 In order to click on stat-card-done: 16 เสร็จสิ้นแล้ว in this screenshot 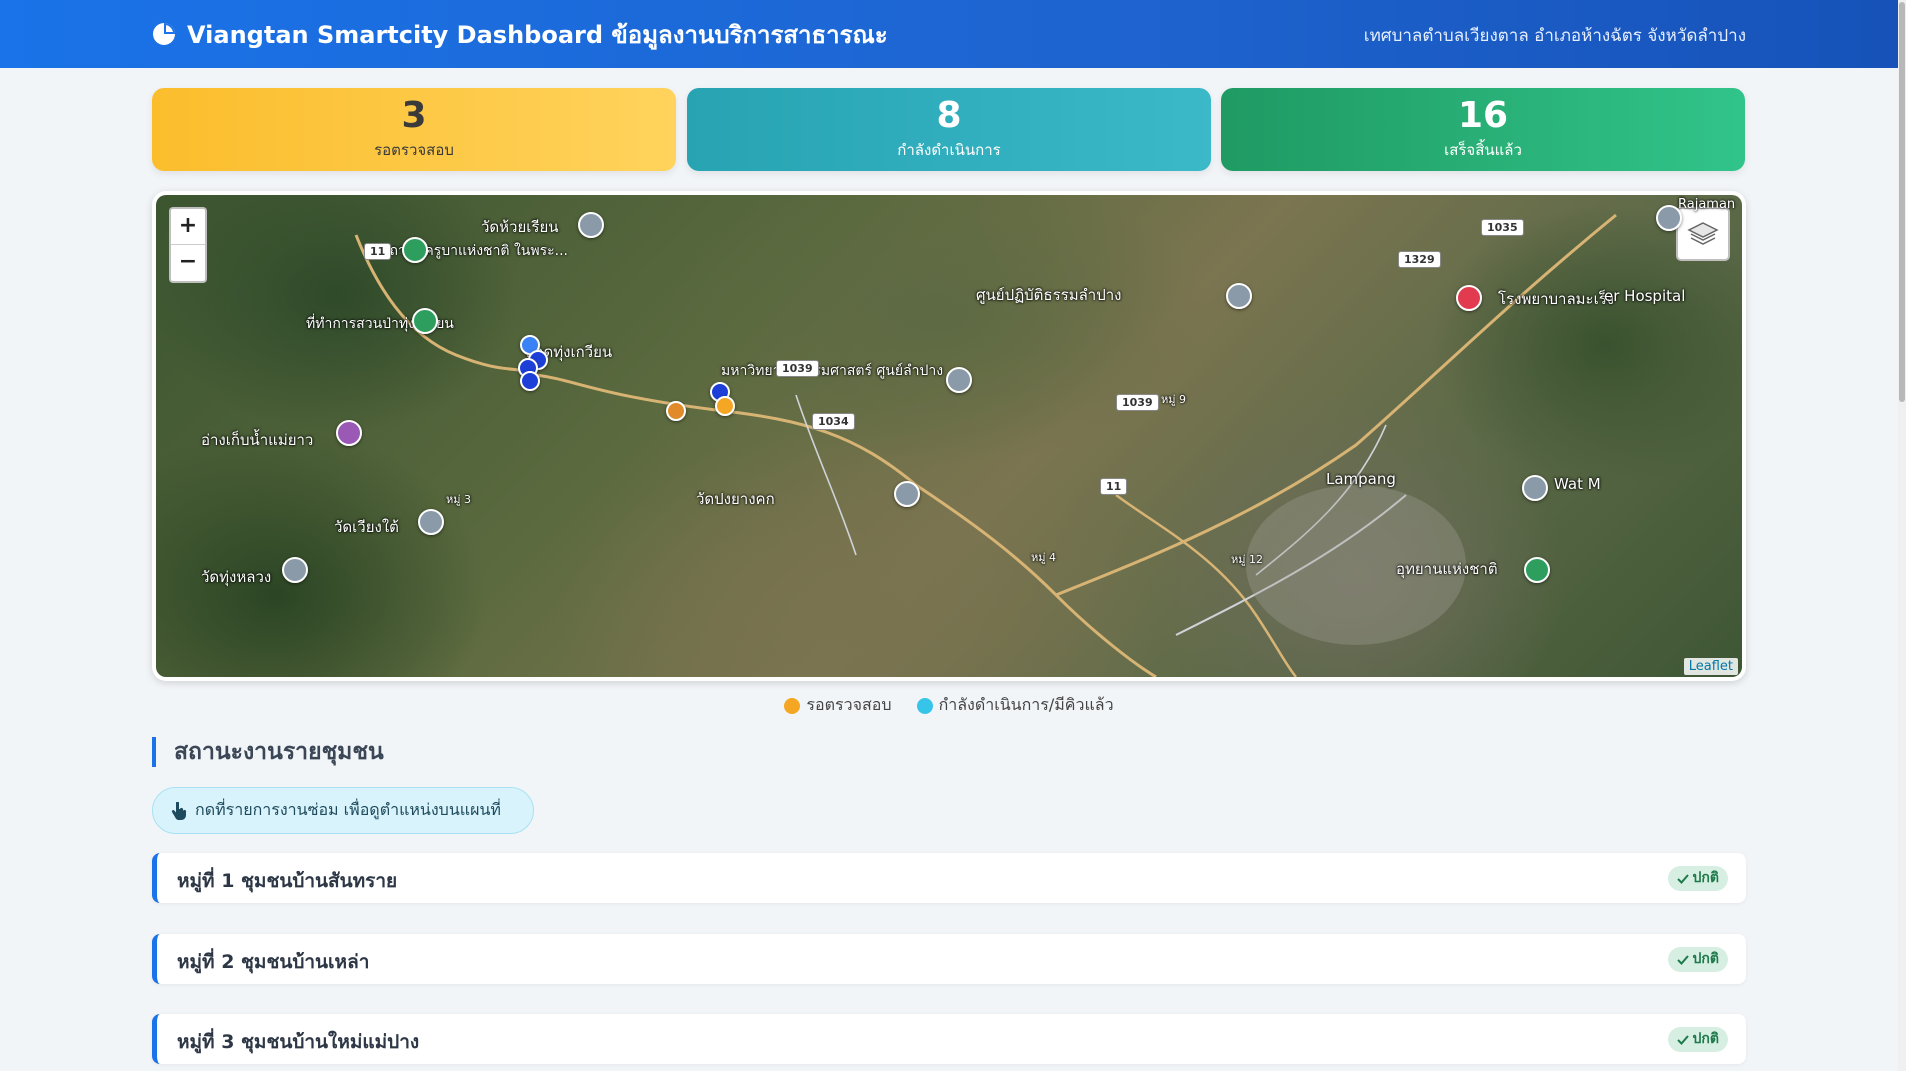, I will do `click(1483, 129)`.